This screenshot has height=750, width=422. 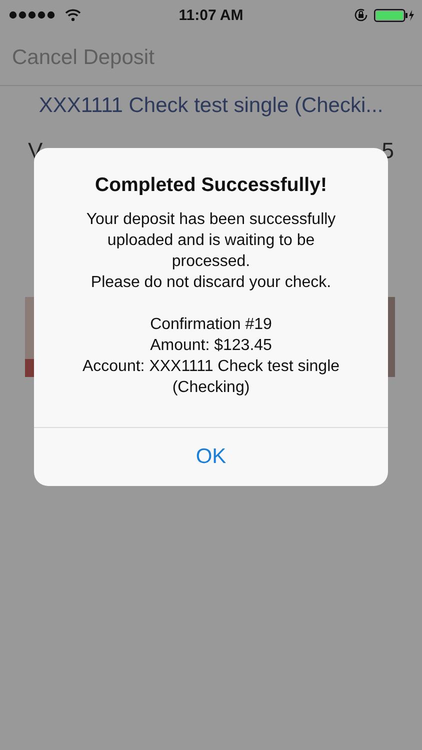 What do you see at coordinates (211, 377) in the screenshot?
I see `alert-detail: Account: XXX1111 Check test single (Checking)` at bounding box center [211, 377].